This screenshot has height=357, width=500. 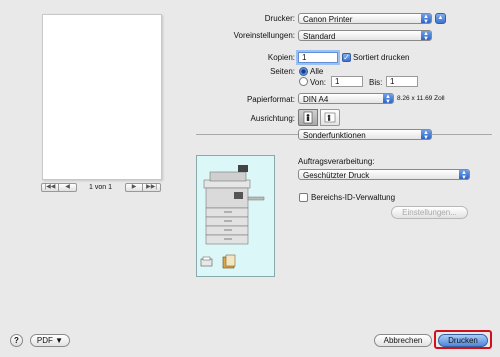 What do you see at coordinates (102, 97) in the screenshot?
I see `page-preview` at bounding box center [102, 97].